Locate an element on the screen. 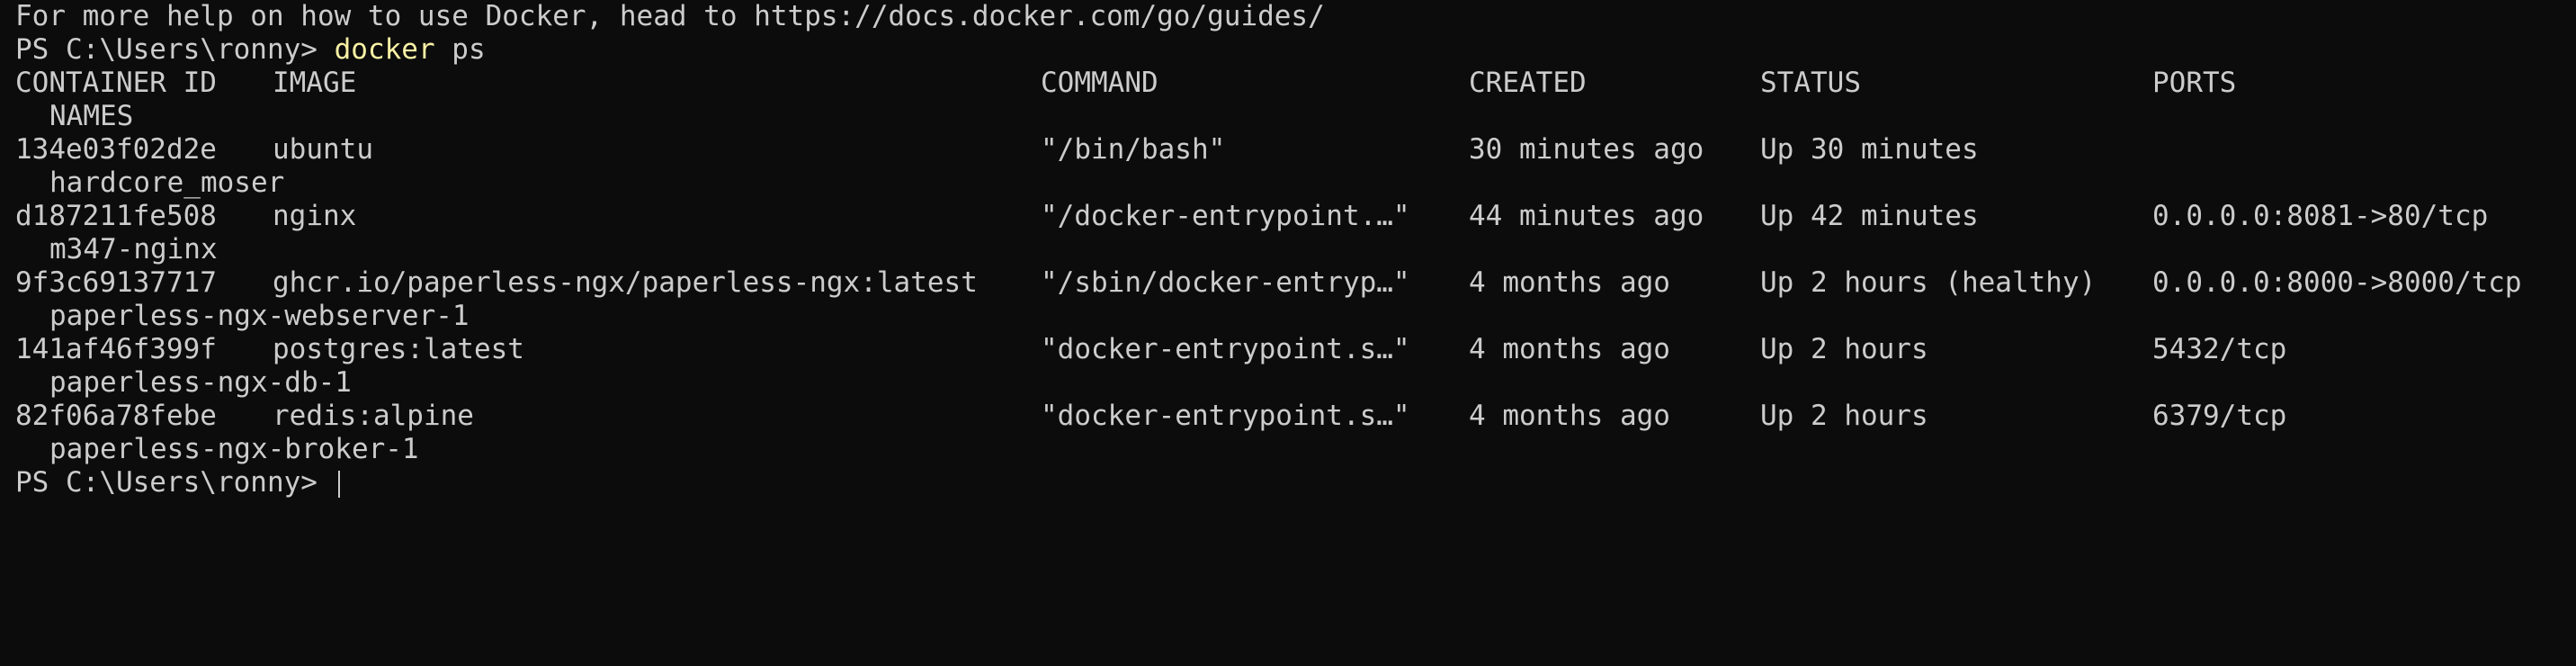  table-row-names: m347-nginx is located at coordinates (1295, 249).